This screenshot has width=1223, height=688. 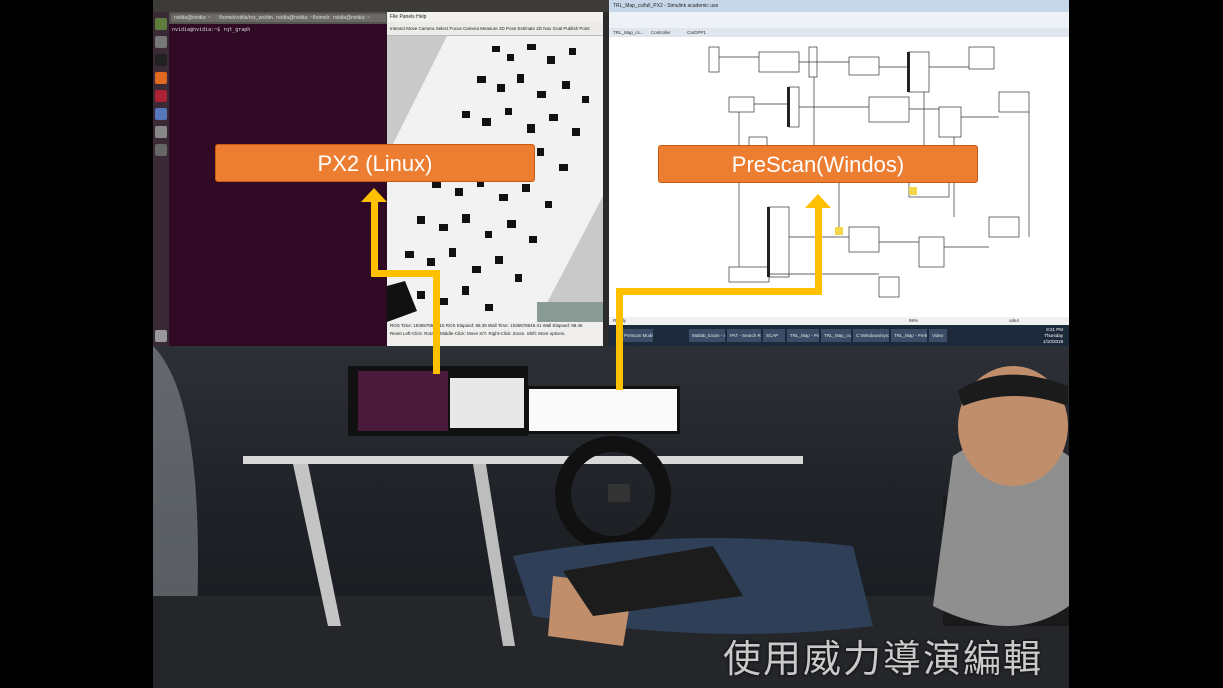 What do you see at coordinates (818, 251) in the screenshot?
I see `arrow-prescan-vertical-upper` at bounding box center [818, 251].